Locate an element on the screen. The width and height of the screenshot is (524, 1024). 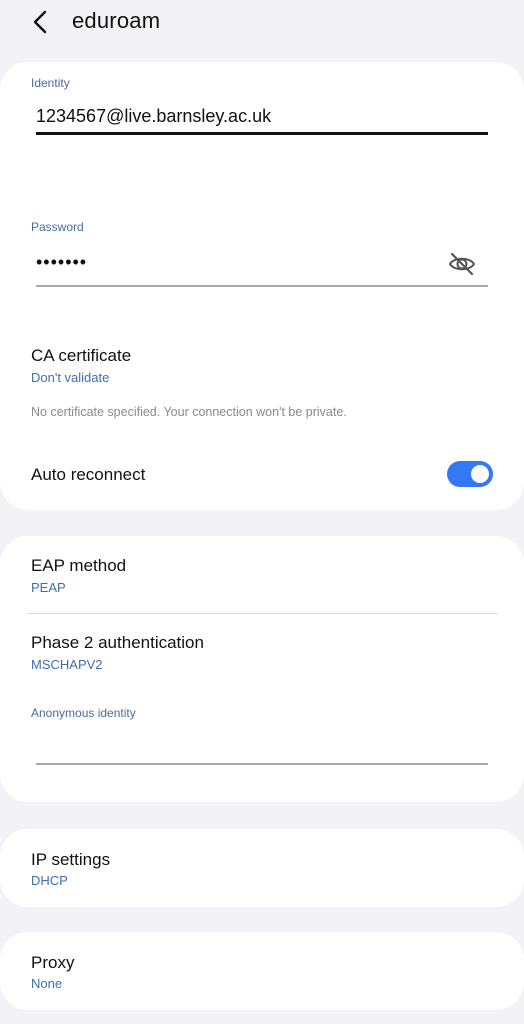
eap-method-value: PEAP is located at coordinates (48, 587).